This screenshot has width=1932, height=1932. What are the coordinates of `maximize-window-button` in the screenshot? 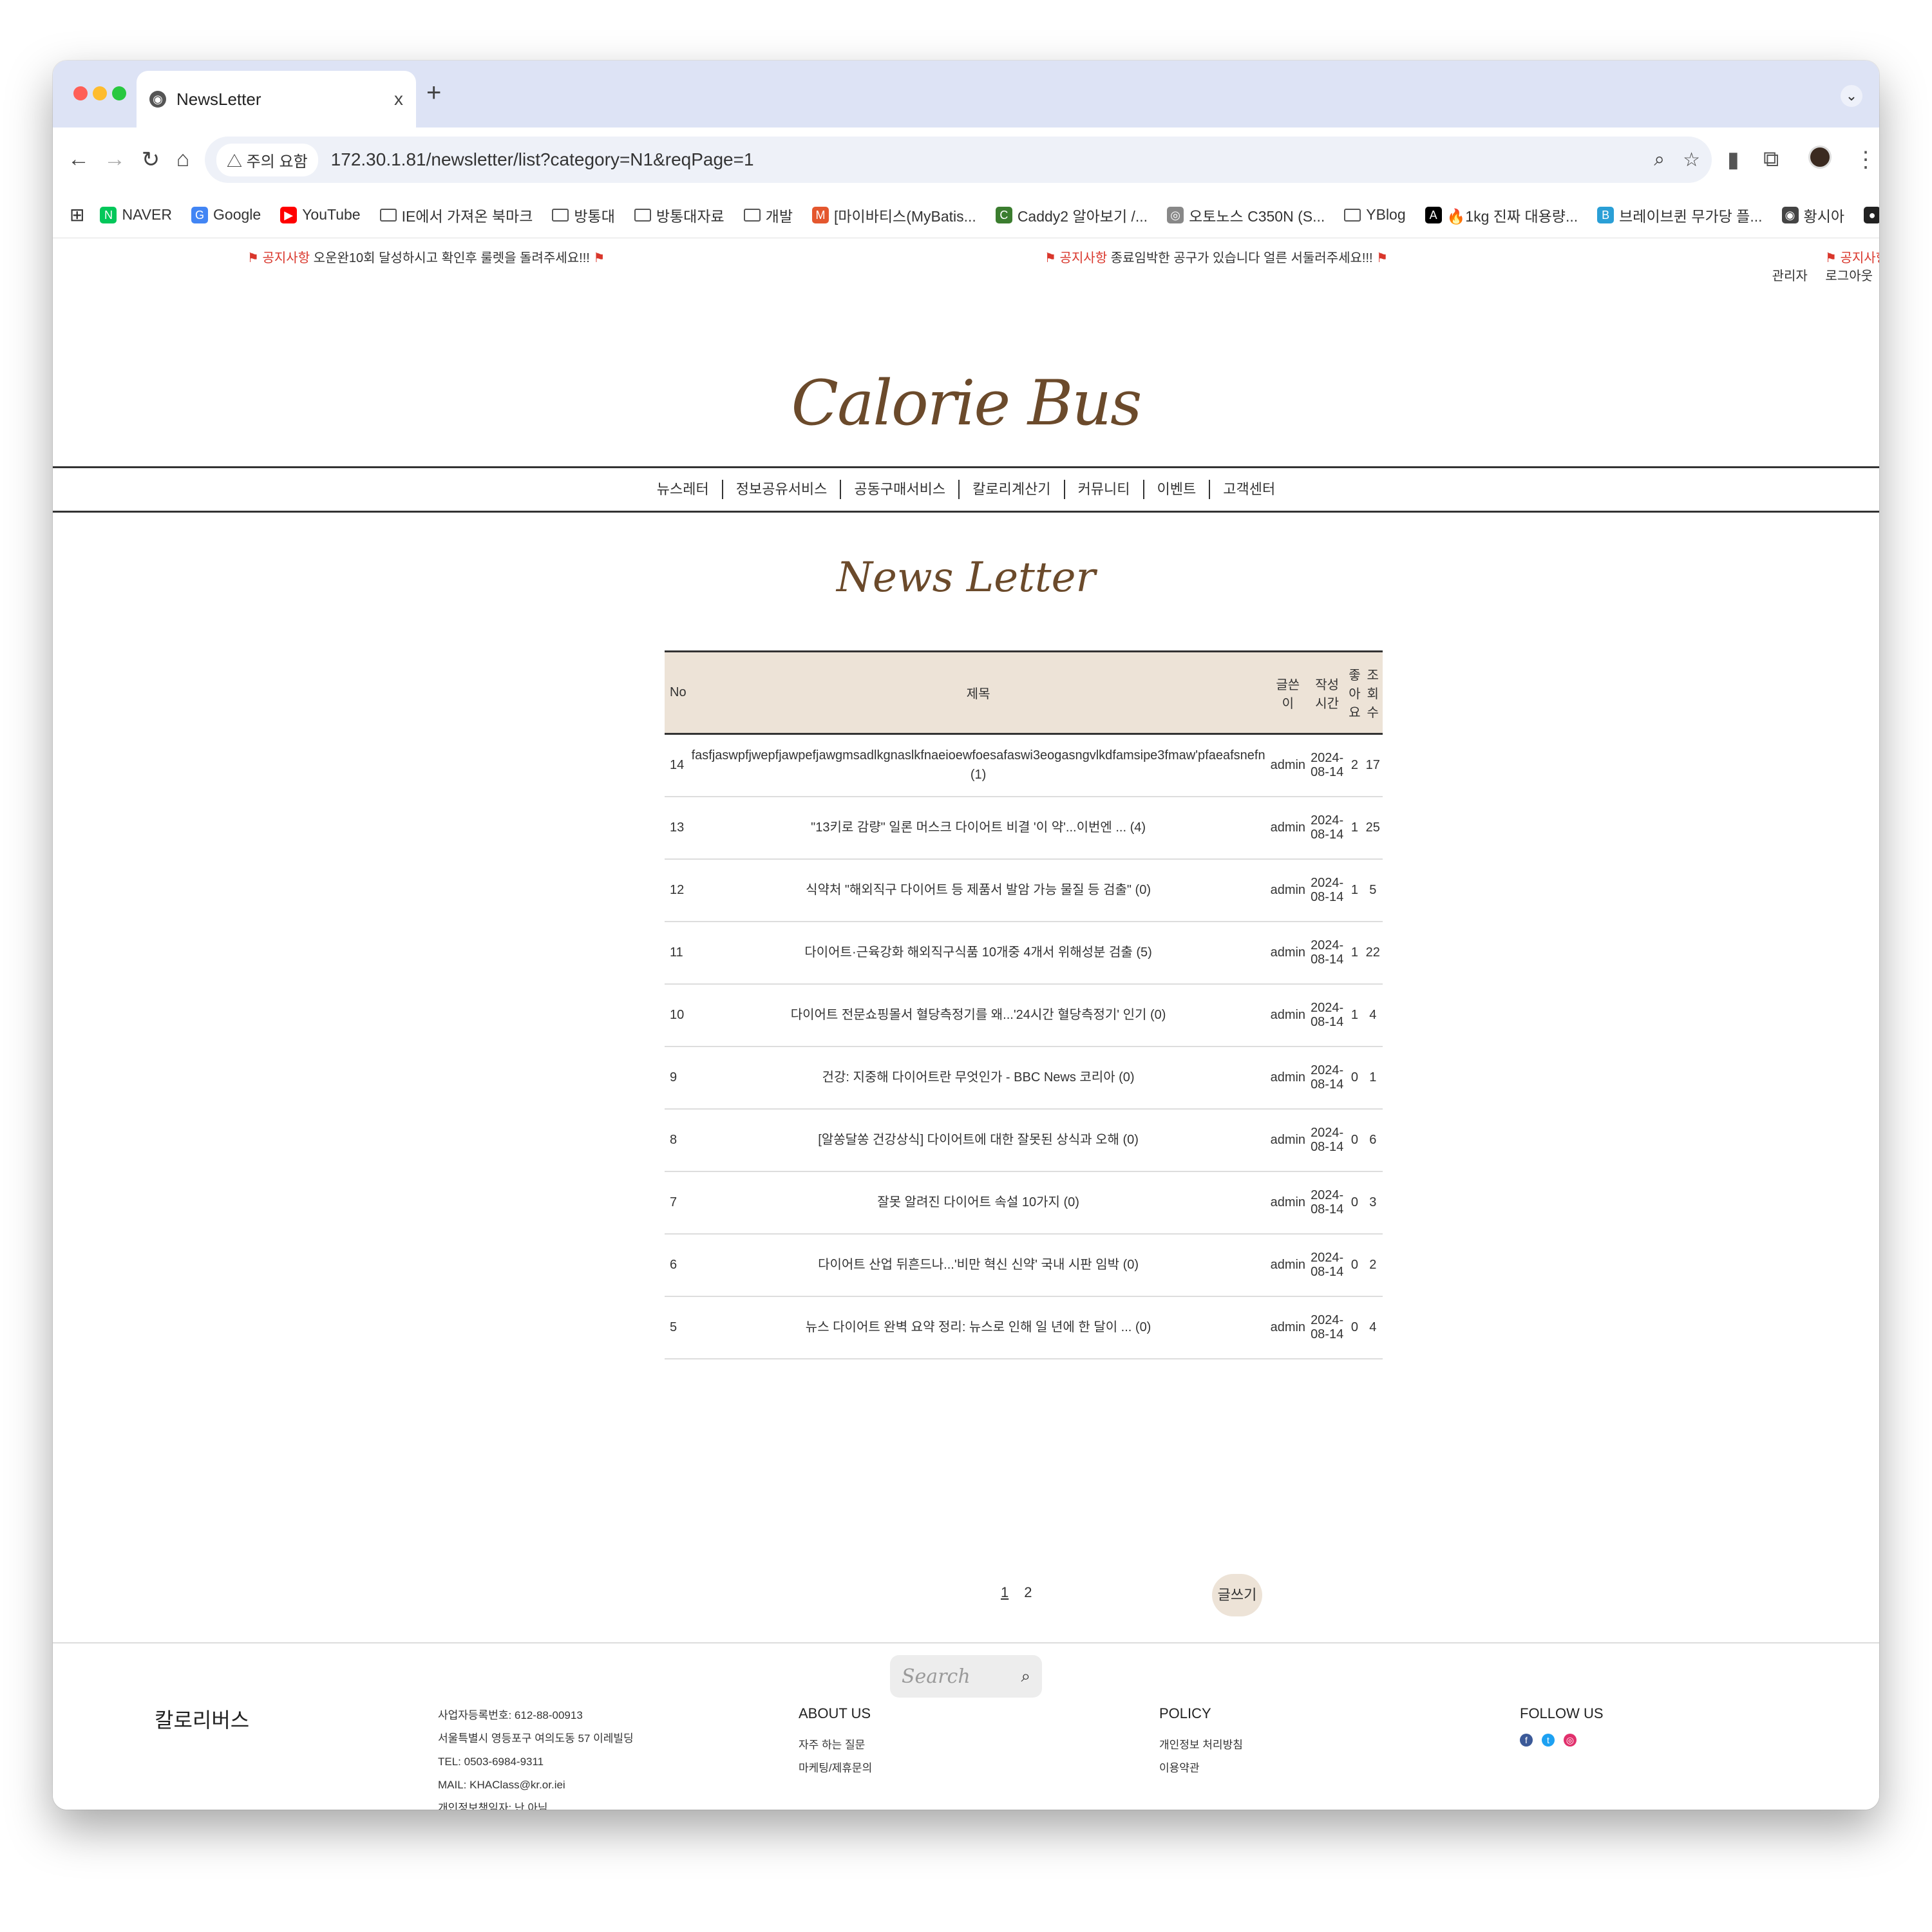 It's located at (119, 93).